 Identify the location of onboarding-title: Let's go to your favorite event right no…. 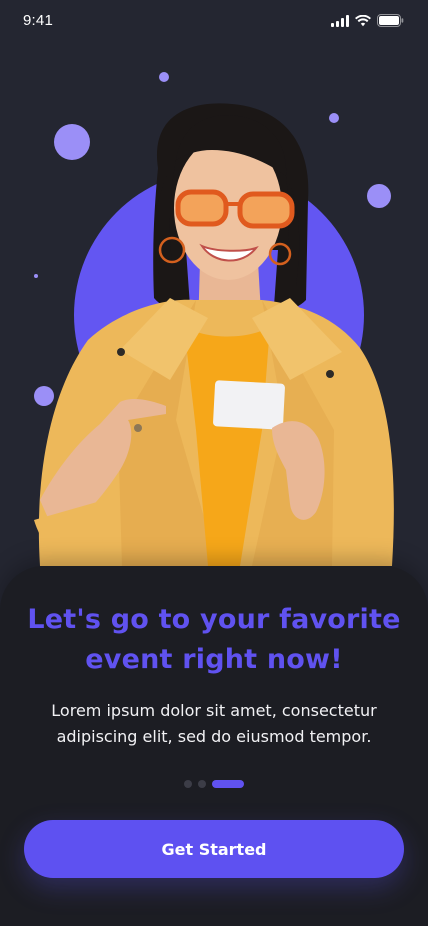
(214, 639).